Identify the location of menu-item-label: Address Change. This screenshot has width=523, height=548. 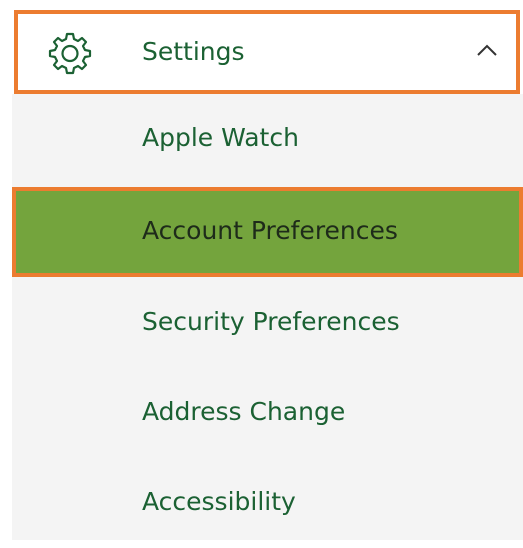
(244, 411).